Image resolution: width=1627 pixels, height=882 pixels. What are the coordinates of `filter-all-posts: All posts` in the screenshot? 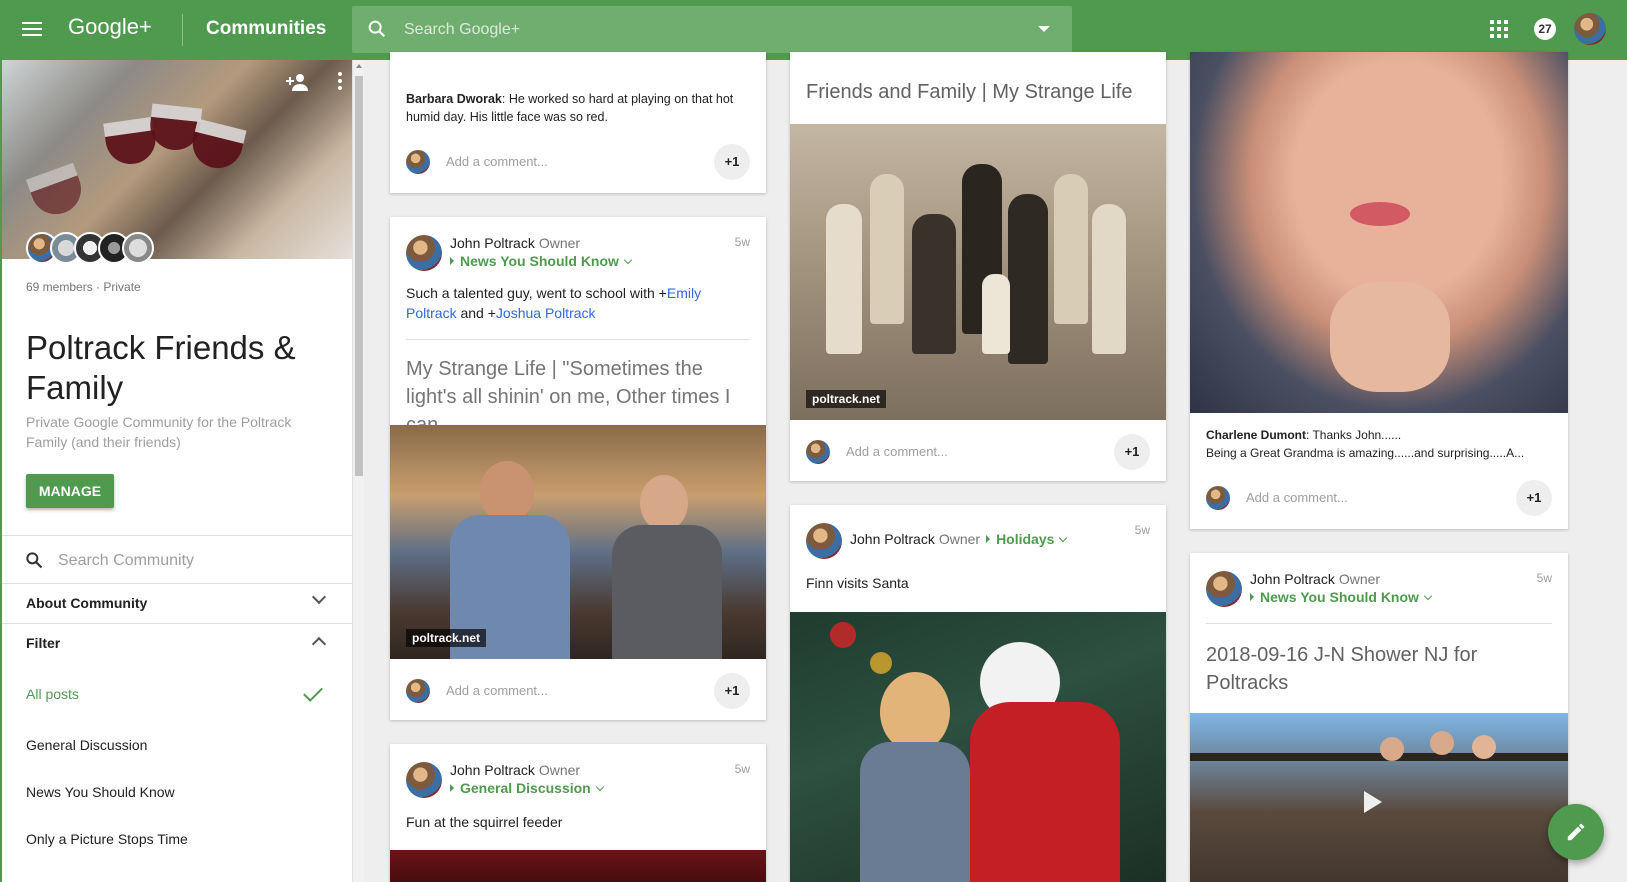 It's located at (52, 694).